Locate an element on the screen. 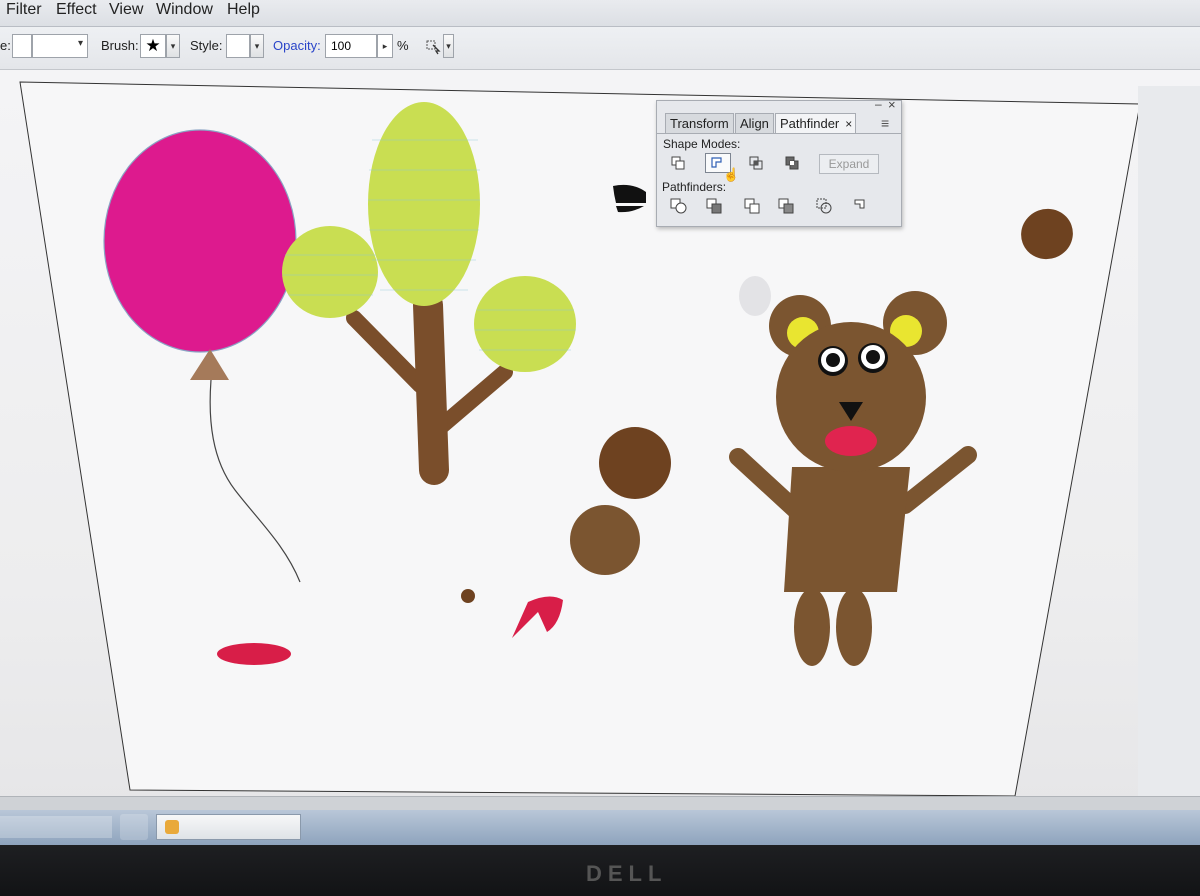 This screenshot has width=1200, height=896. minus-back-button is located at coordinates (860, 206).